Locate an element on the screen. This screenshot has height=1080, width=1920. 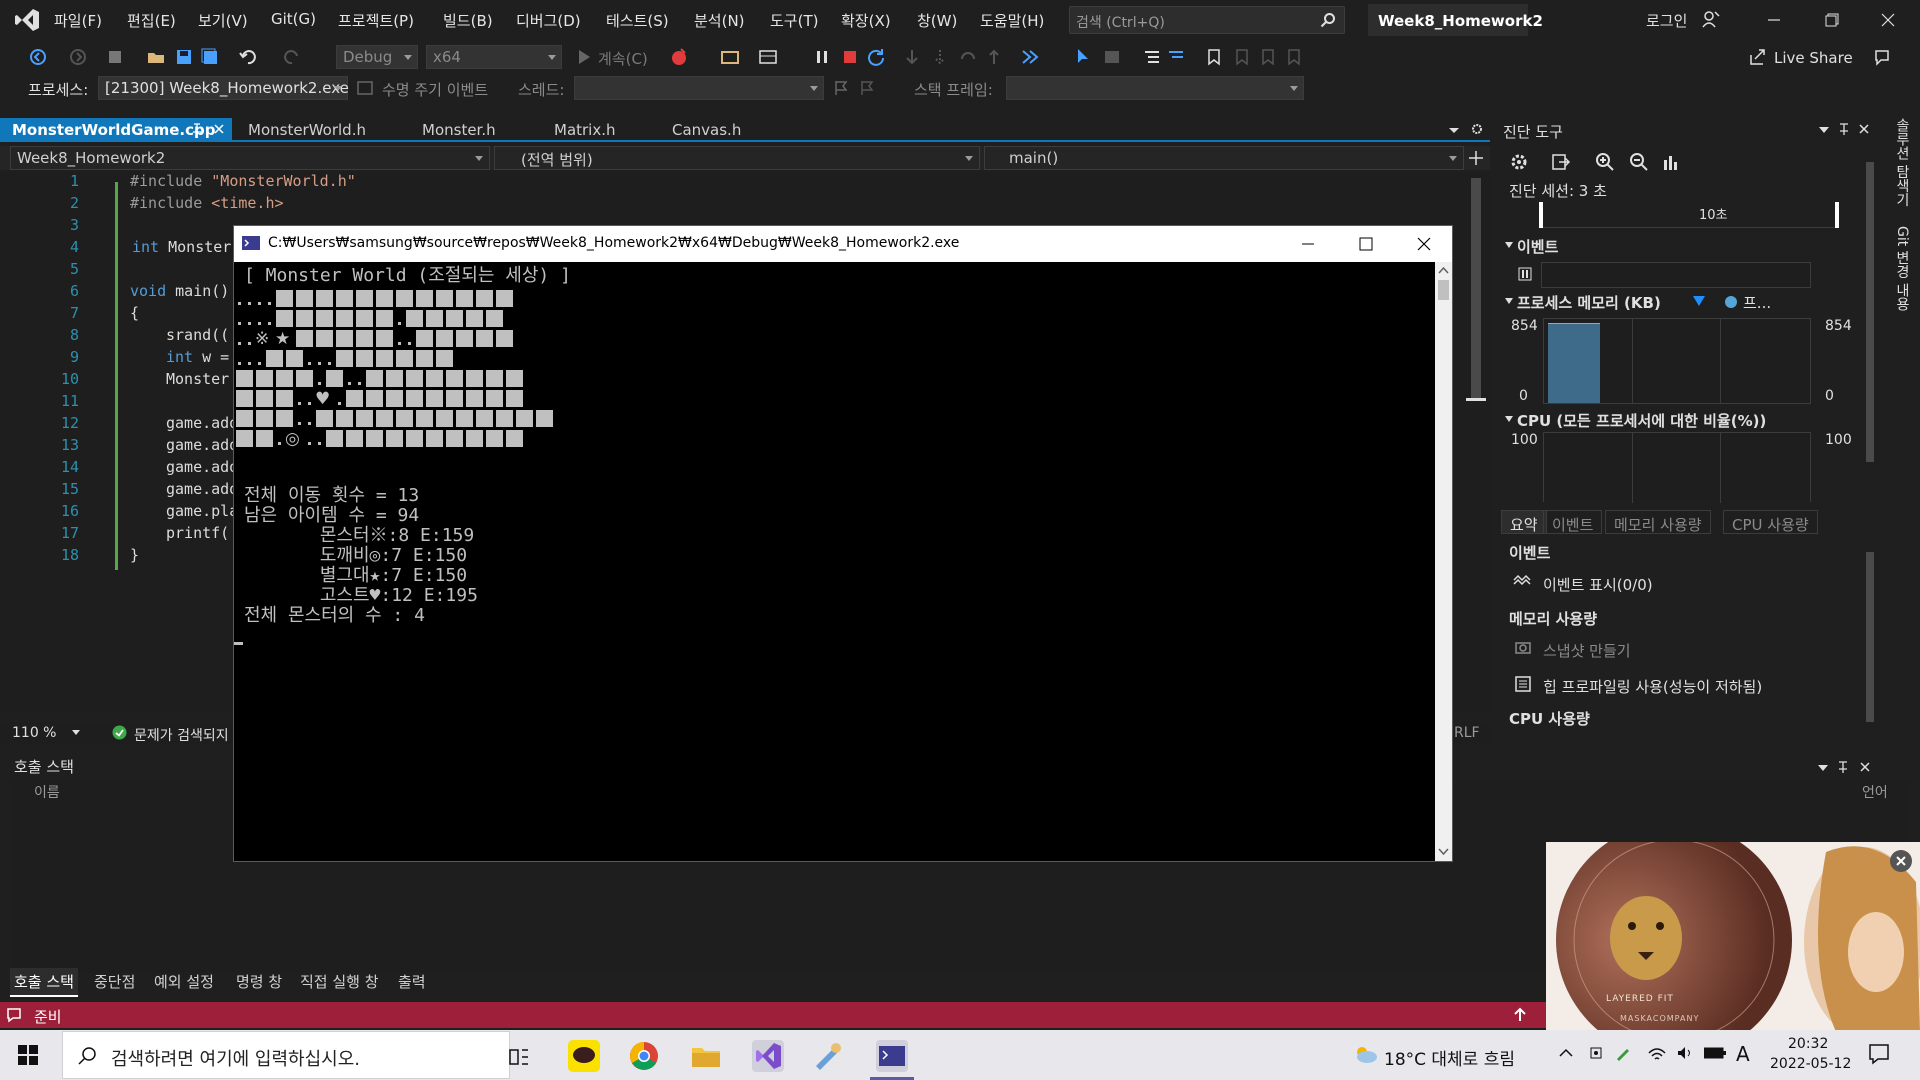
pen-icon is located at coordinates (1623, 1053).